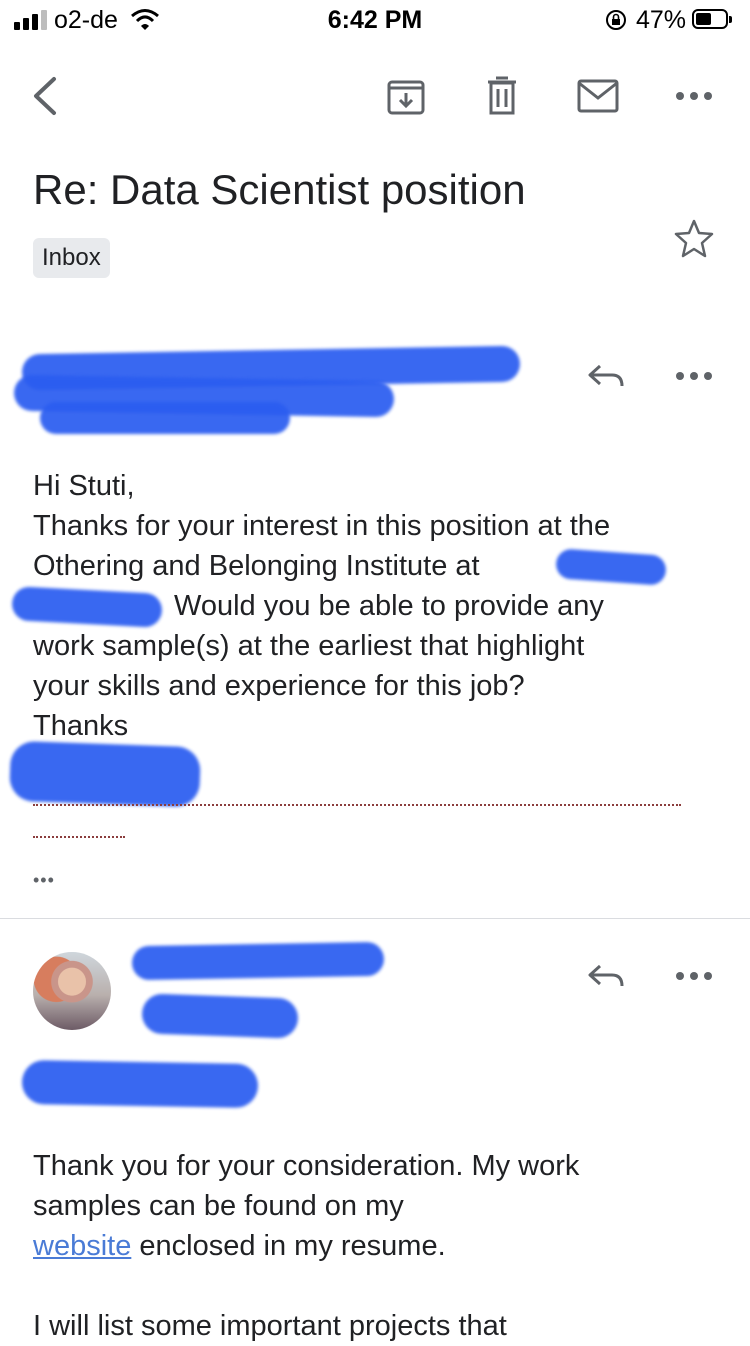 The image size is (750, 1346). What do you see at coordinates (598, 96) in the screenshot?
I see `mail-icon` at bounding box center [598, 96].